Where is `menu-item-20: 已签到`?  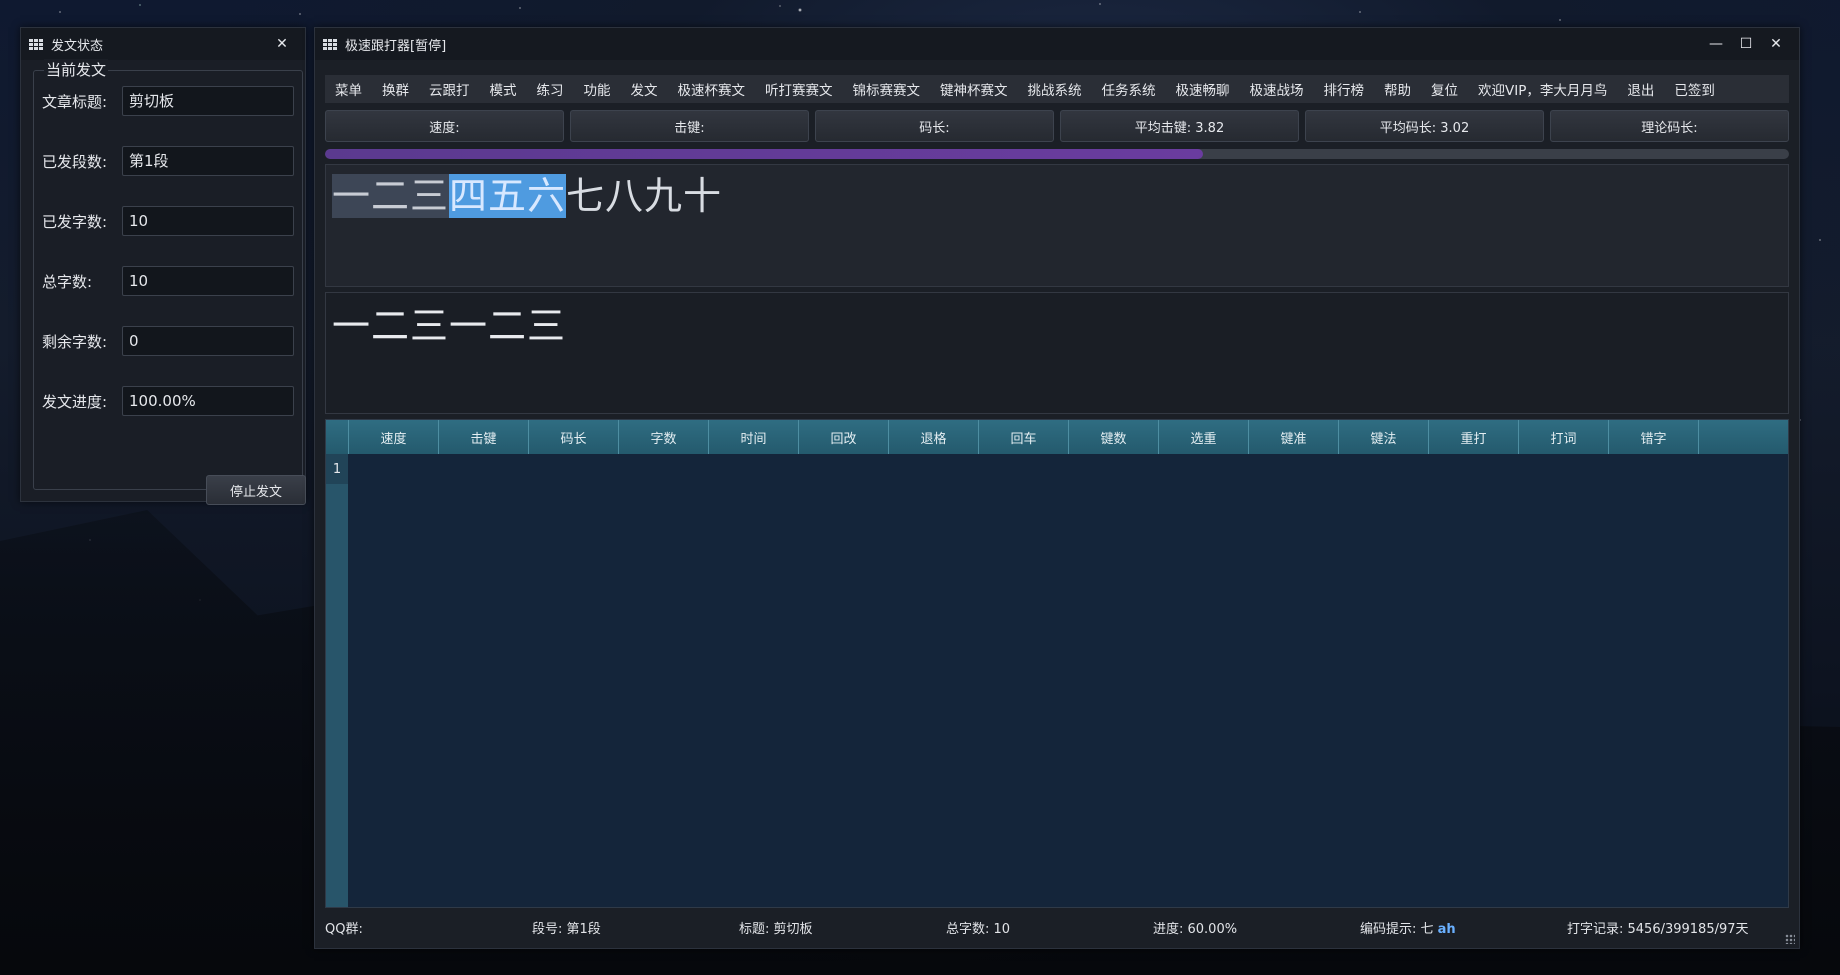 menu-item-20: 已签到 is located at coordinates (1694, 89).